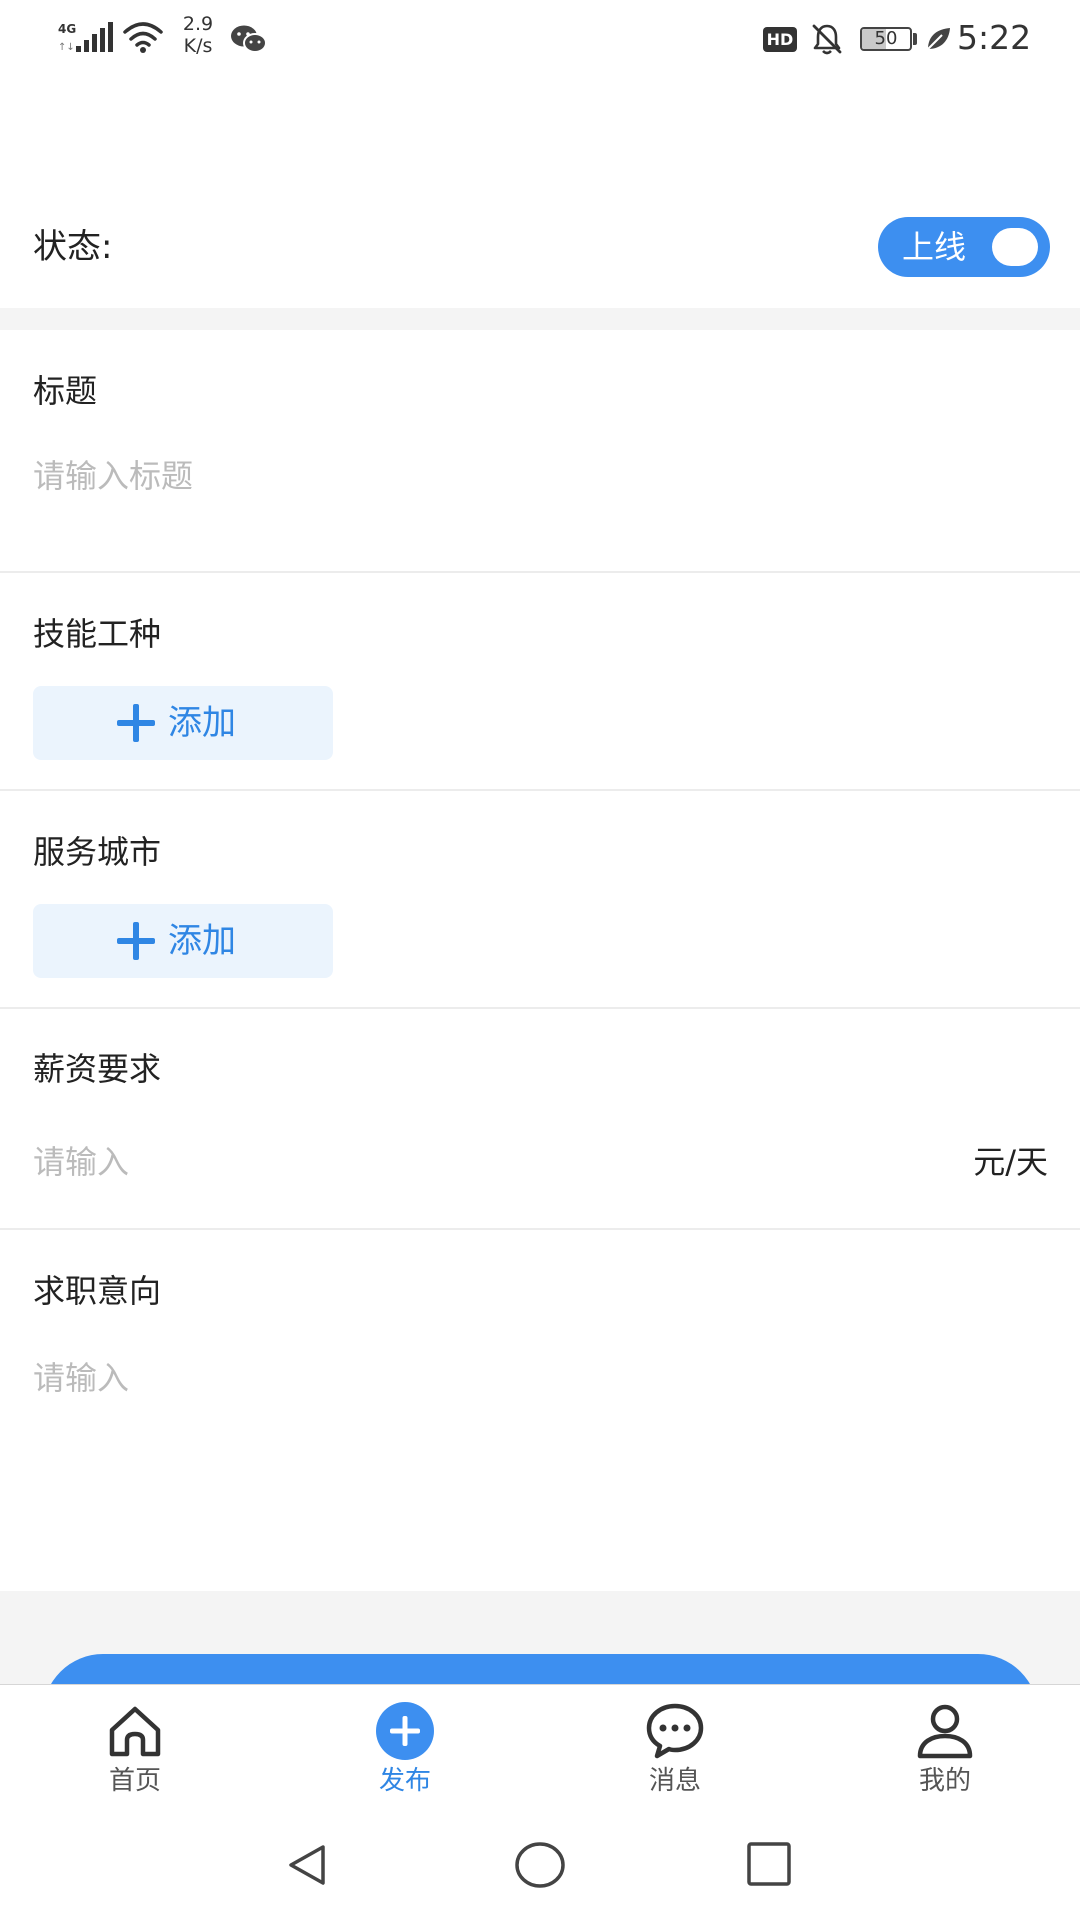 The image size is (1080, 1920). I want to click on bottom-tab-bar: 首页 发布 消息 我的, so click(540, 1753).